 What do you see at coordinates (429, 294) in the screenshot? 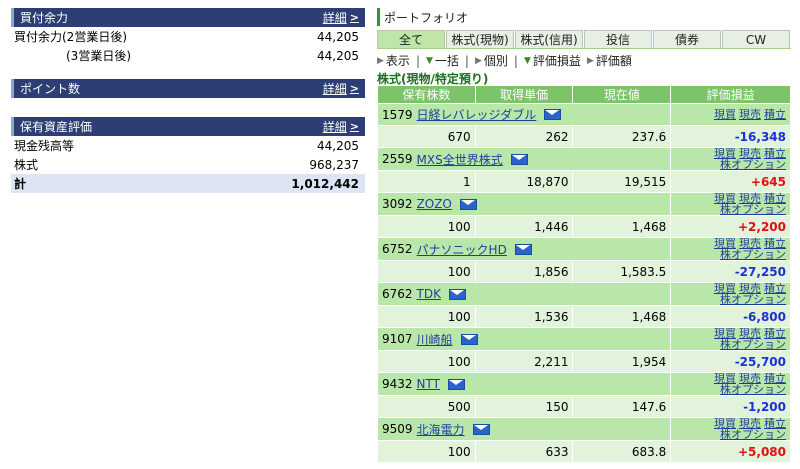
I see `holding-name-link: TDK` at bounding box center [429, 294].